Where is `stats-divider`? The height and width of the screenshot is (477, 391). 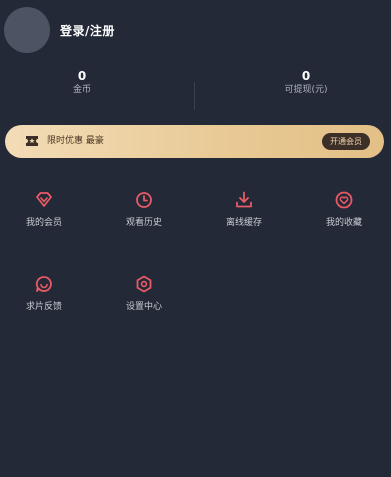 stats-divider is located at coordinates (194, 96).